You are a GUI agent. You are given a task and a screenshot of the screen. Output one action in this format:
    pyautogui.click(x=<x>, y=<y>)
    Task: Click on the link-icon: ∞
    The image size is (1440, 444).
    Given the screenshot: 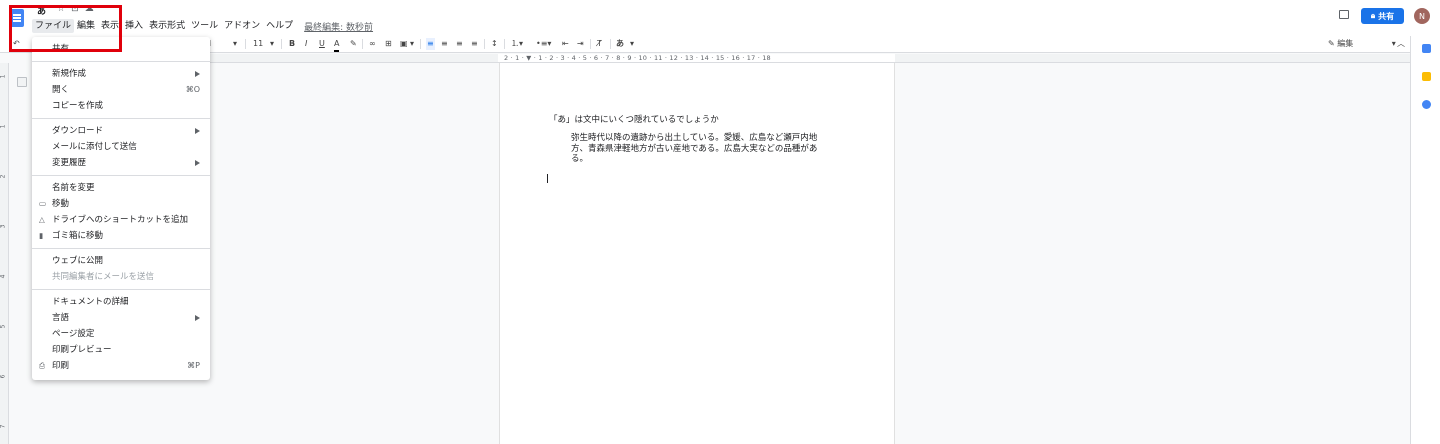 What is the action you would take?
    pyautogui.click(x=372, y=44)
    